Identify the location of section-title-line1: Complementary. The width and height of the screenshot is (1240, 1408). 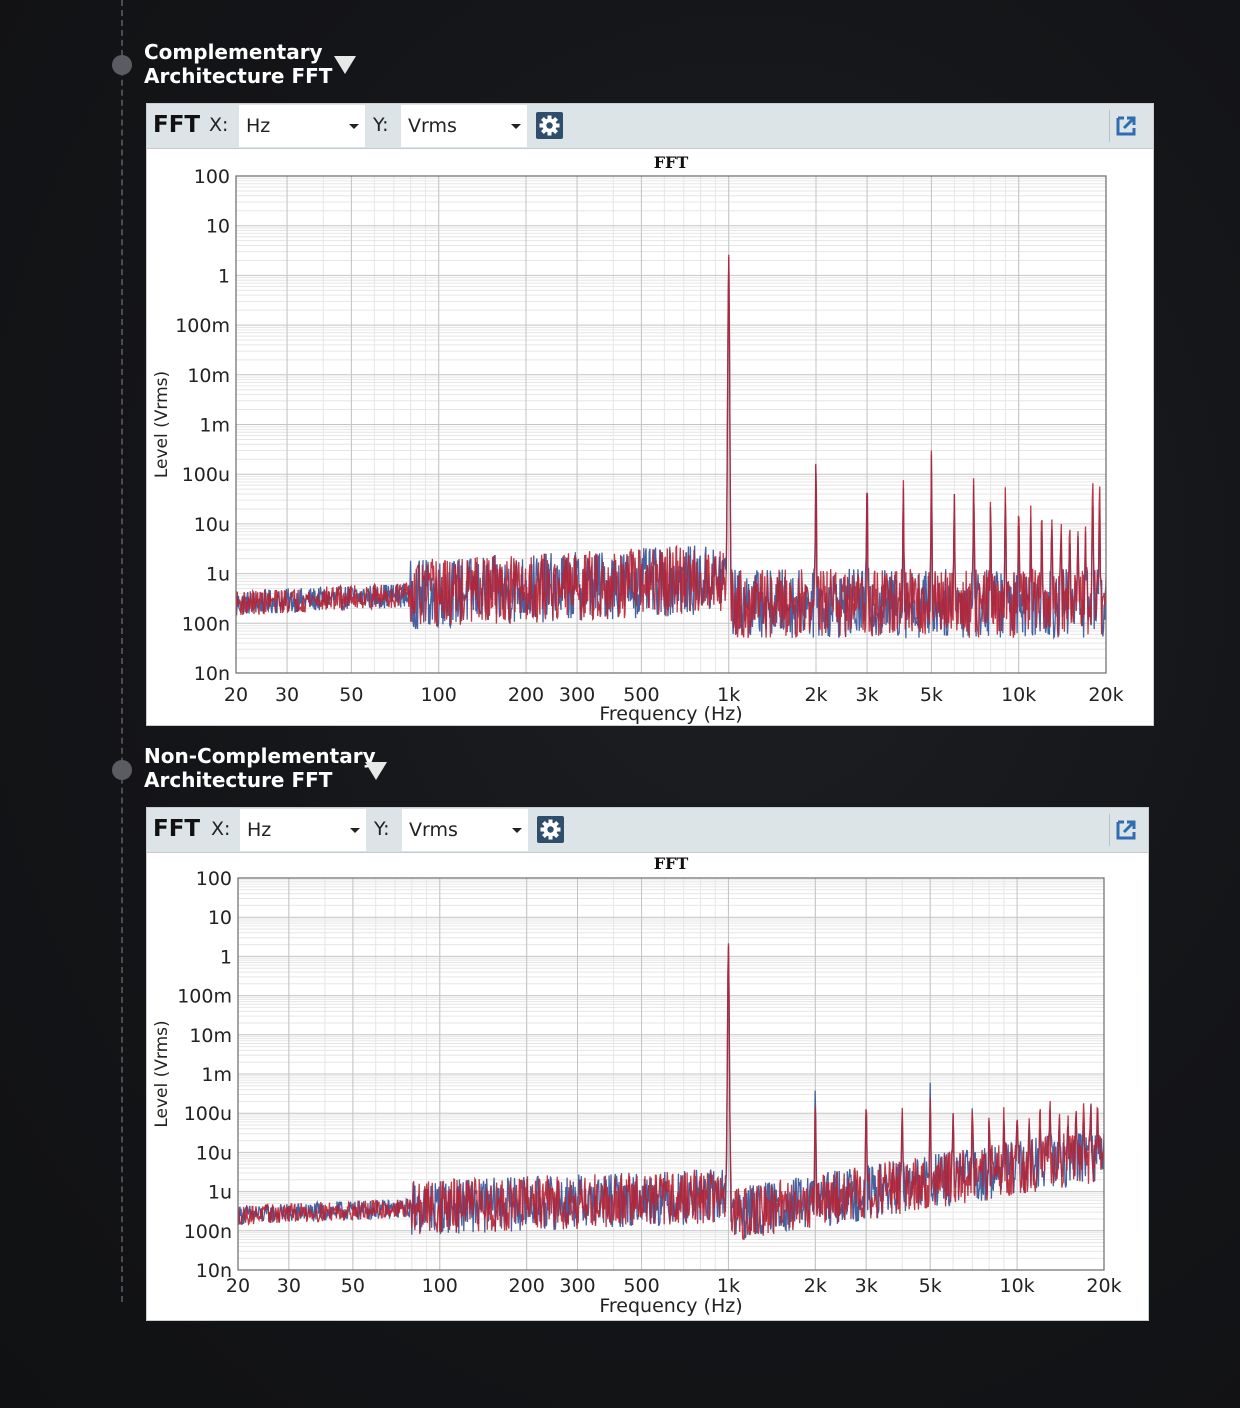
(233, 52).